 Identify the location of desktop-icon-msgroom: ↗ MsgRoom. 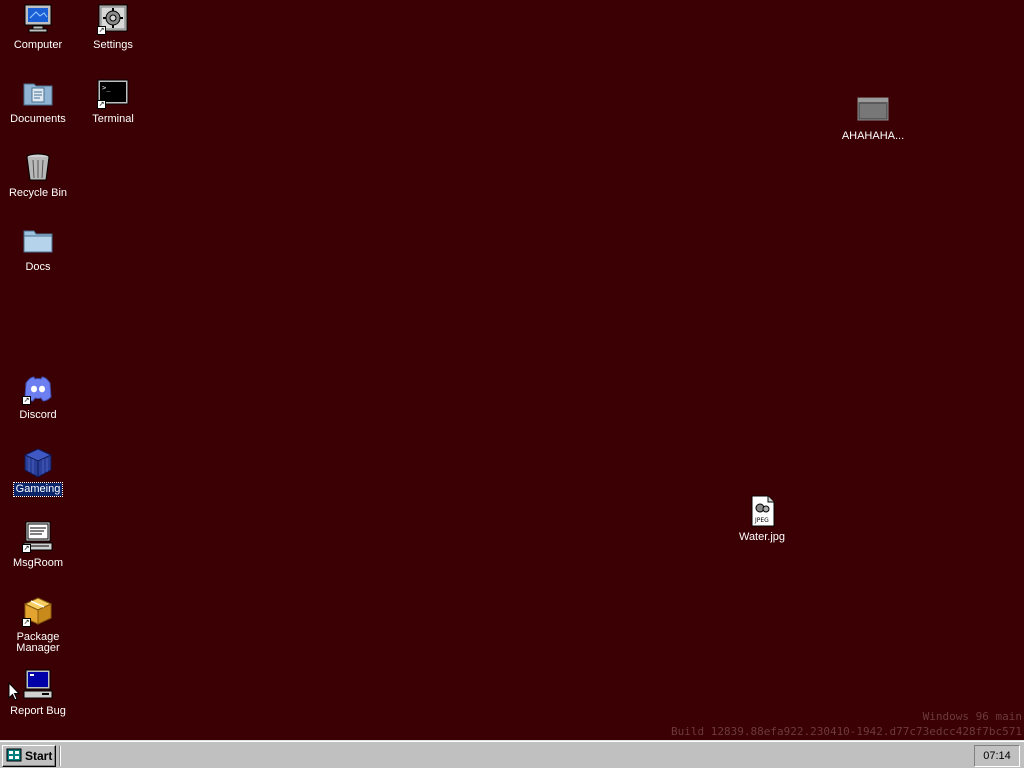
(38, 545).